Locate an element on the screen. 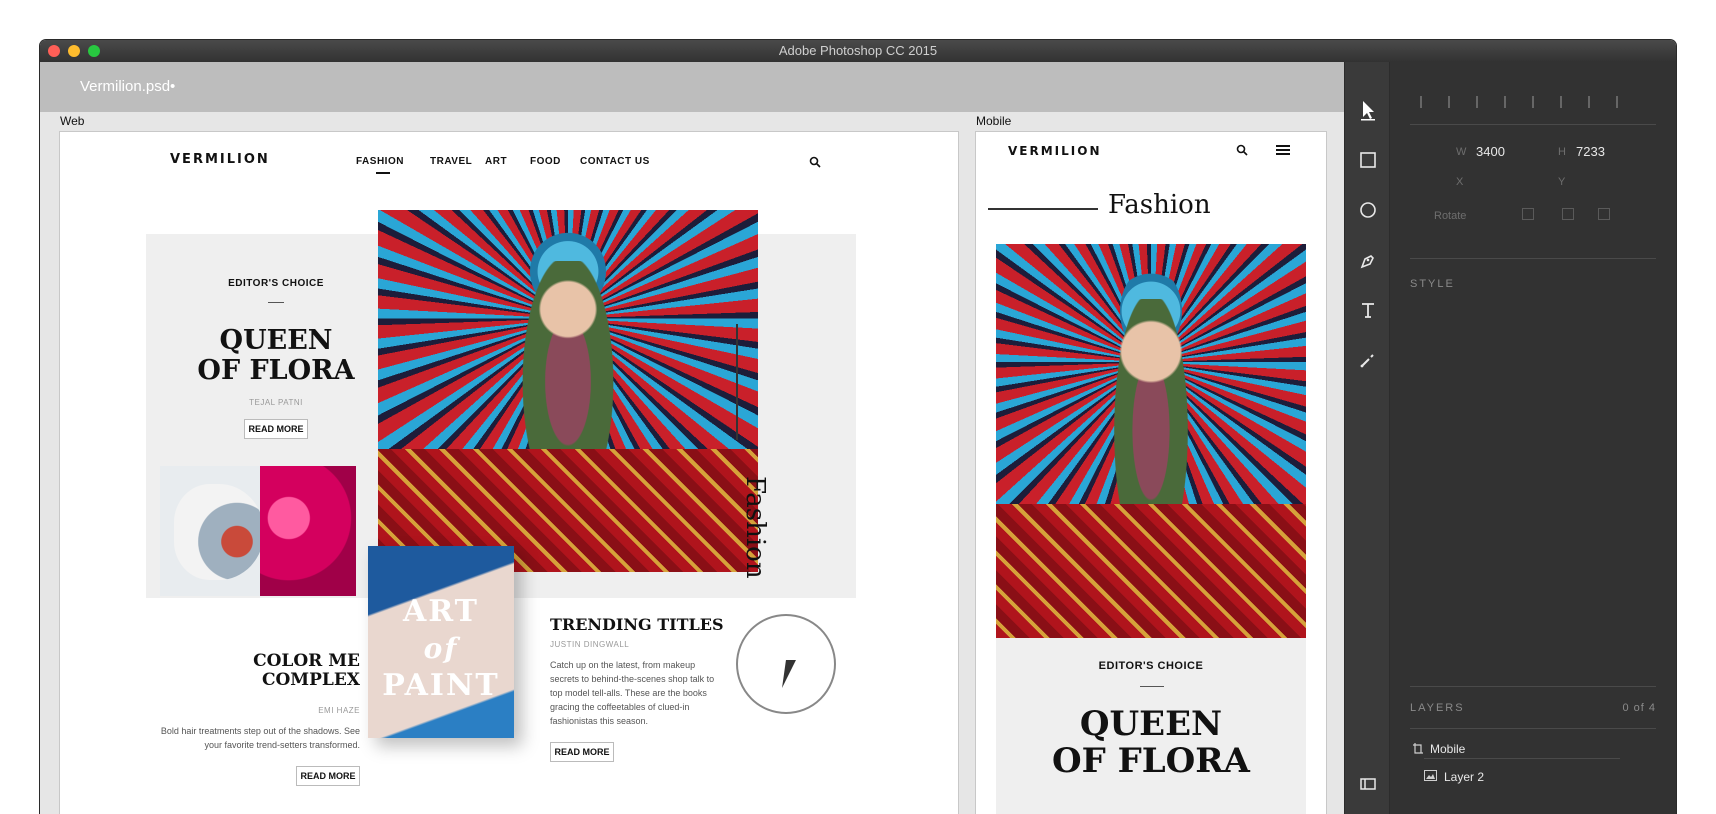 The image size is (1716, 814). mouse-cursor-icon is located at coordinates (794, 674).